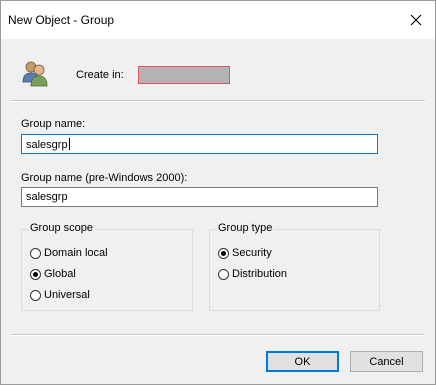 The image size is (436, 385). Describe the element at coordinates (61, 20) in the screenshot. I see `window-title: New Object - Group` at that location.